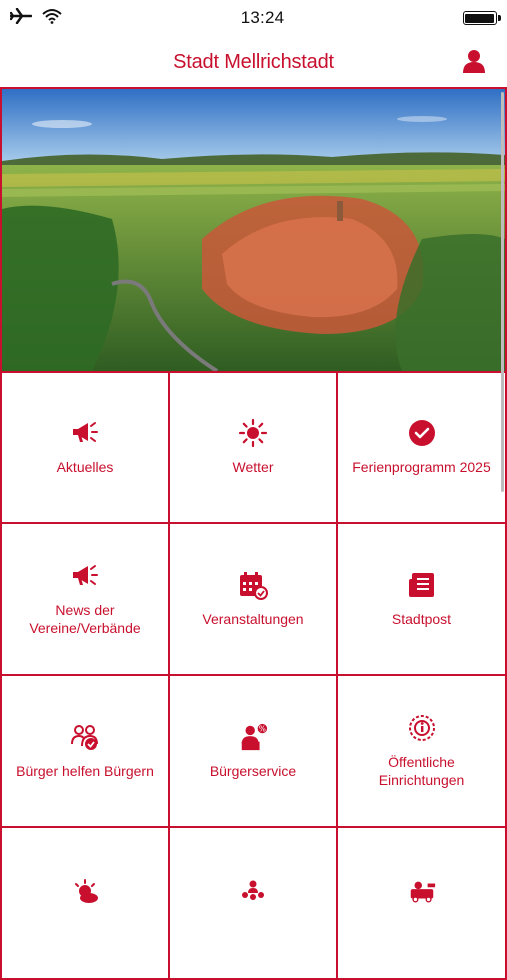 The image size is (507, 980). I want to click on tile-veranstaltungen: Veranstaltungen, so click(254, 600).